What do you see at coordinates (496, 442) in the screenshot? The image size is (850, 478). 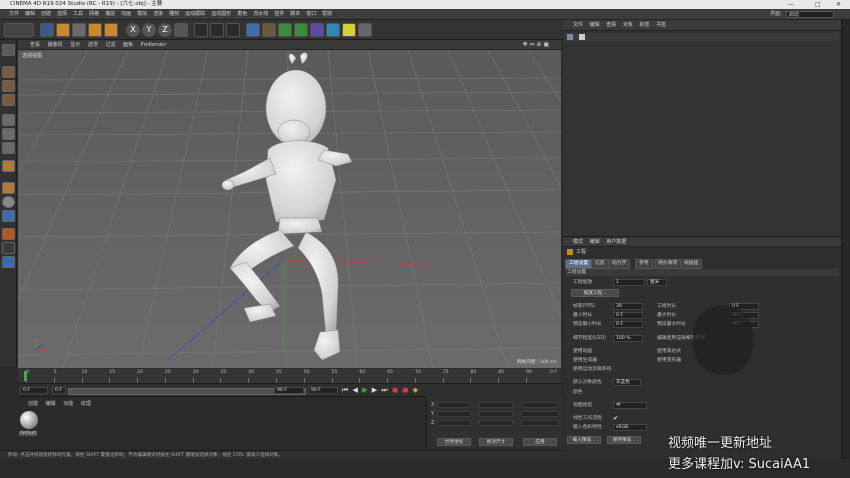 I see `size-mode-select: 绝对尺寸` at bounding box center [496, 442].